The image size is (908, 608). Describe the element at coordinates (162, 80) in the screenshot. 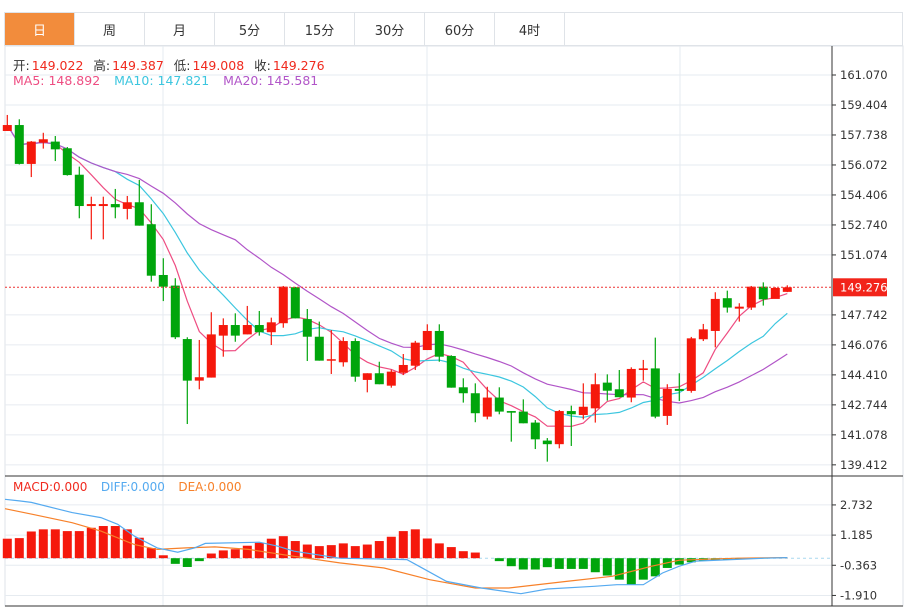

I see `ma10-value: MA10: 147.821` at that location.